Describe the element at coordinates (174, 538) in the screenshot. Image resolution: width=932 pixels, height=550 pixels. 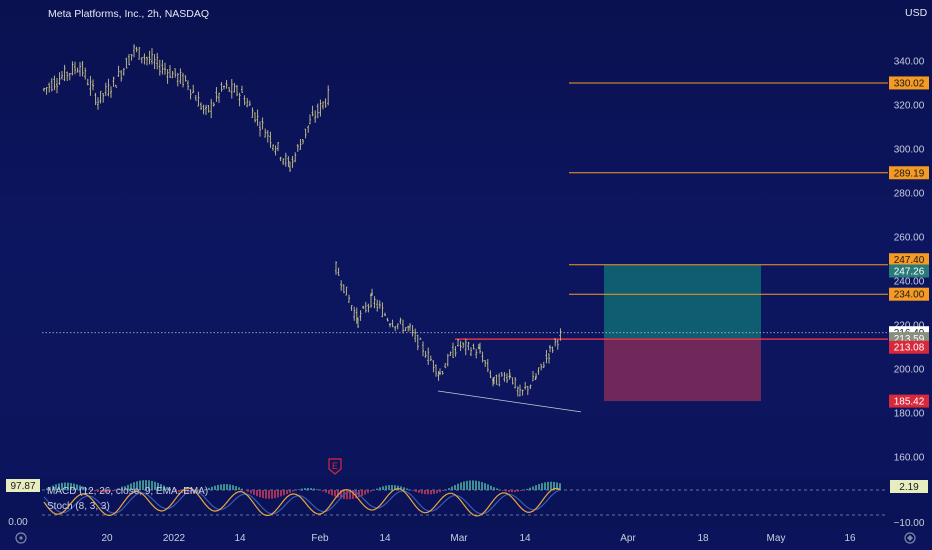
I see `x-tick-label: 2022` at that location.